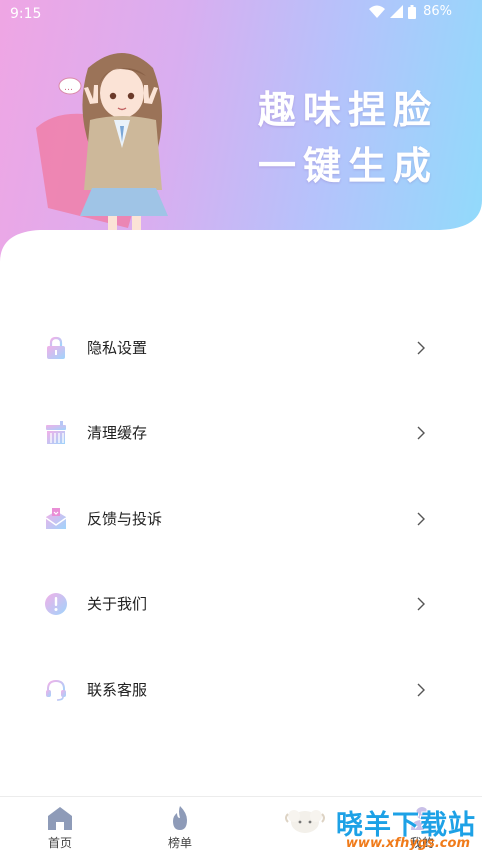 Image resolution: width=482 pixels, height=858 pixels. I want to click on broom-icon, so click(56, 433).